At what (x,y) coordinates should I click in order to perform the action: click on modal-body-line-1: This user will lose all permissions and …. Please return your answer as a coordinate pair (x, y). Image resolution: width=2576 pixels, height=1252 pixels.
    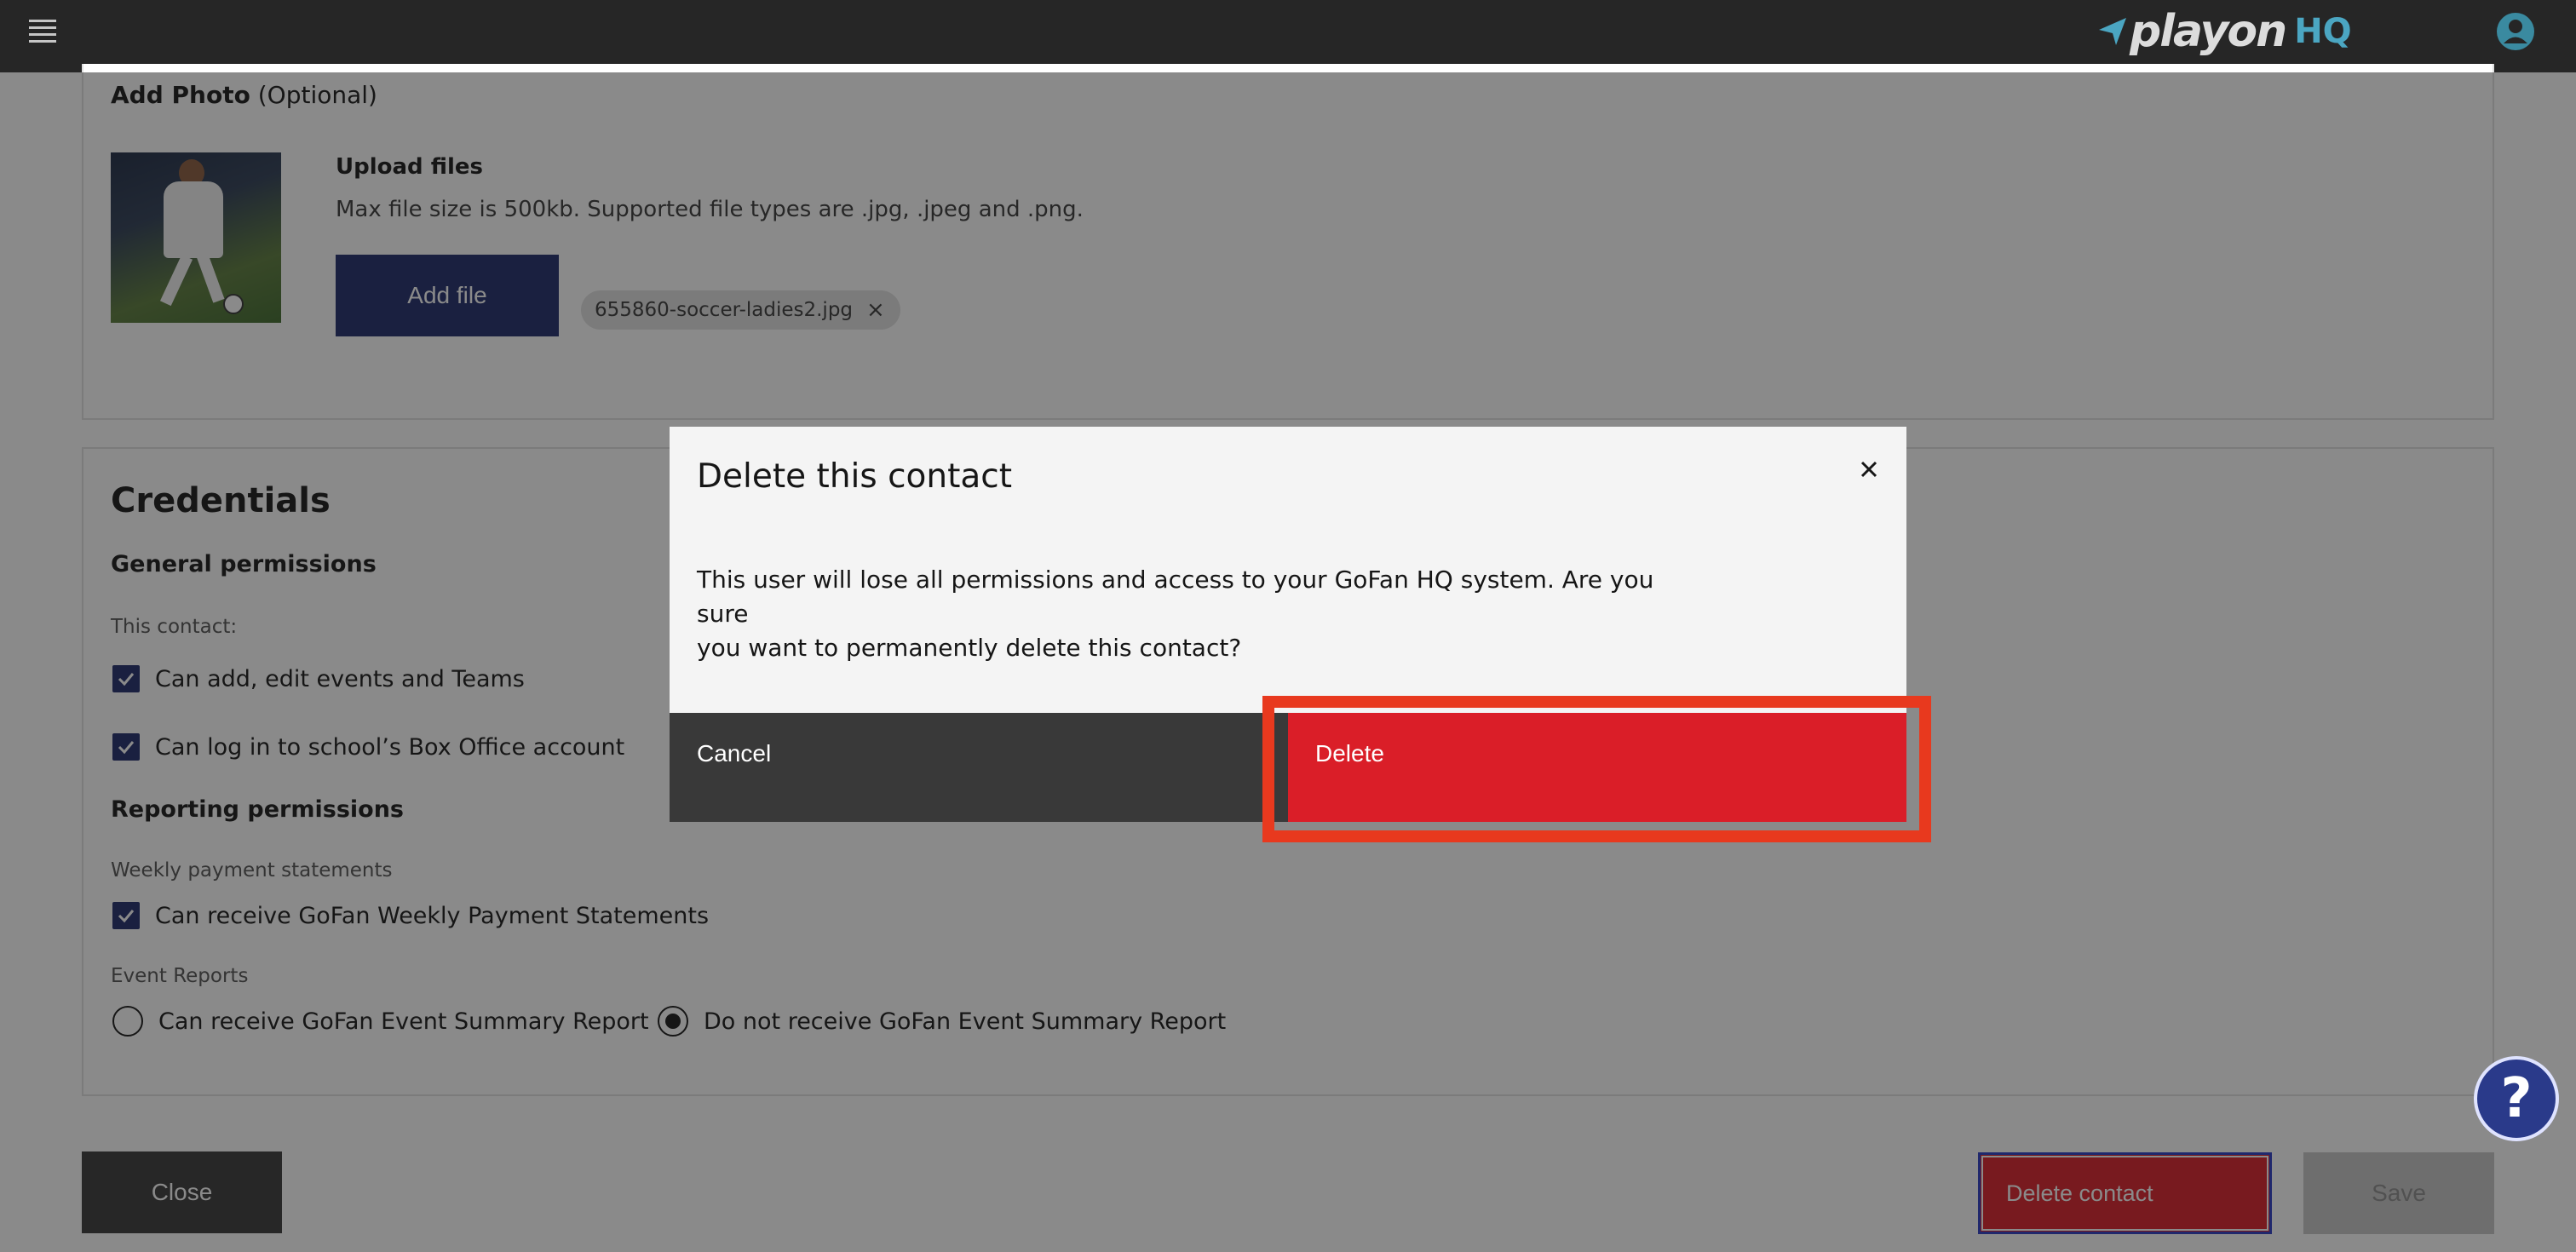
    Looking at the image, I should click on (1175, 597).